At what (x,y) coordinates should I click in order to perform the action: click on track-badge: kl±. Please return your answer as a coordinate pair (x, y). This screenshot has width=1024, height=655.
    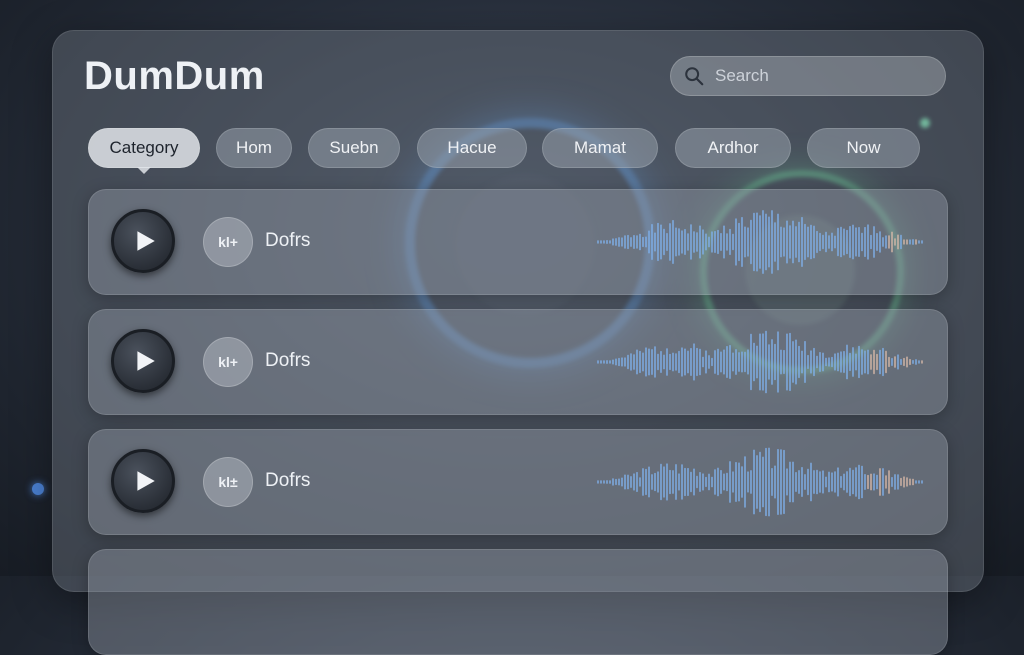
    Looking at the image, I should click on (228, 482).